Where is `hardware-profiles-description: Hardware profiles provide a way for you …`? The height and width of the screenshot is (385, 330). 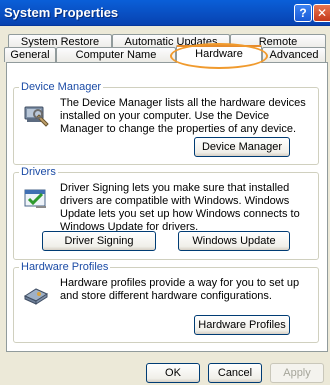 hardware-profiles-description: Hardware profiles provide a way for you … is located at coordinates (180, 289).